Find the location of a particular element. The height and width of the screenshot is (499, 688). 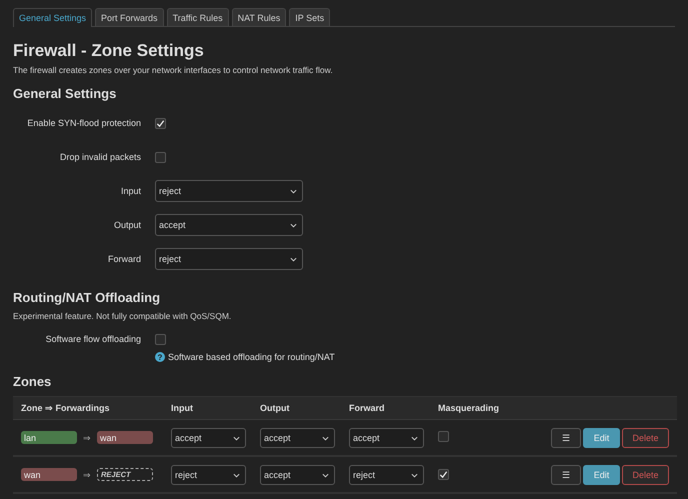

field-label: Output is located at coordinates (127, 225).